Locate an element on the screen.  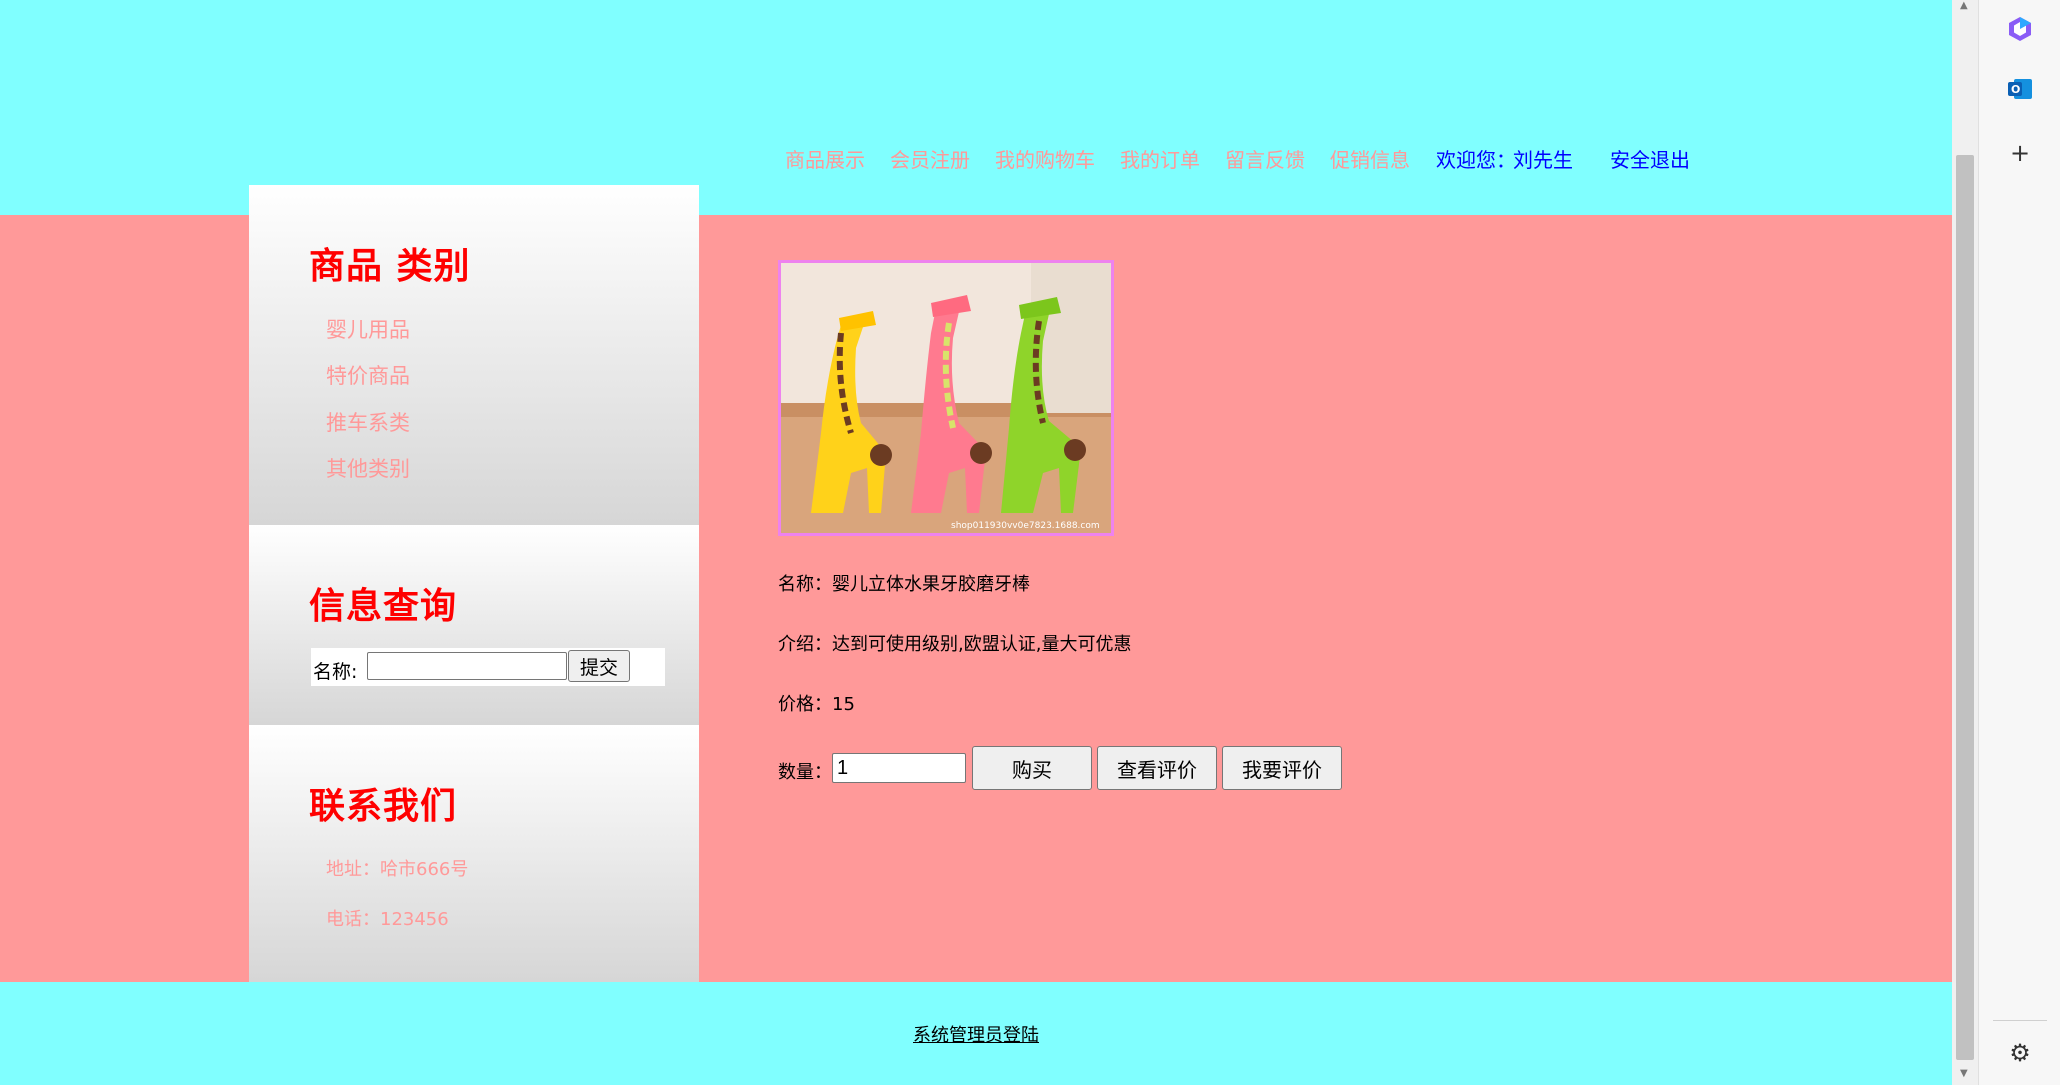
logout-link: 安全退出 is located at coordinates (1650, 158).